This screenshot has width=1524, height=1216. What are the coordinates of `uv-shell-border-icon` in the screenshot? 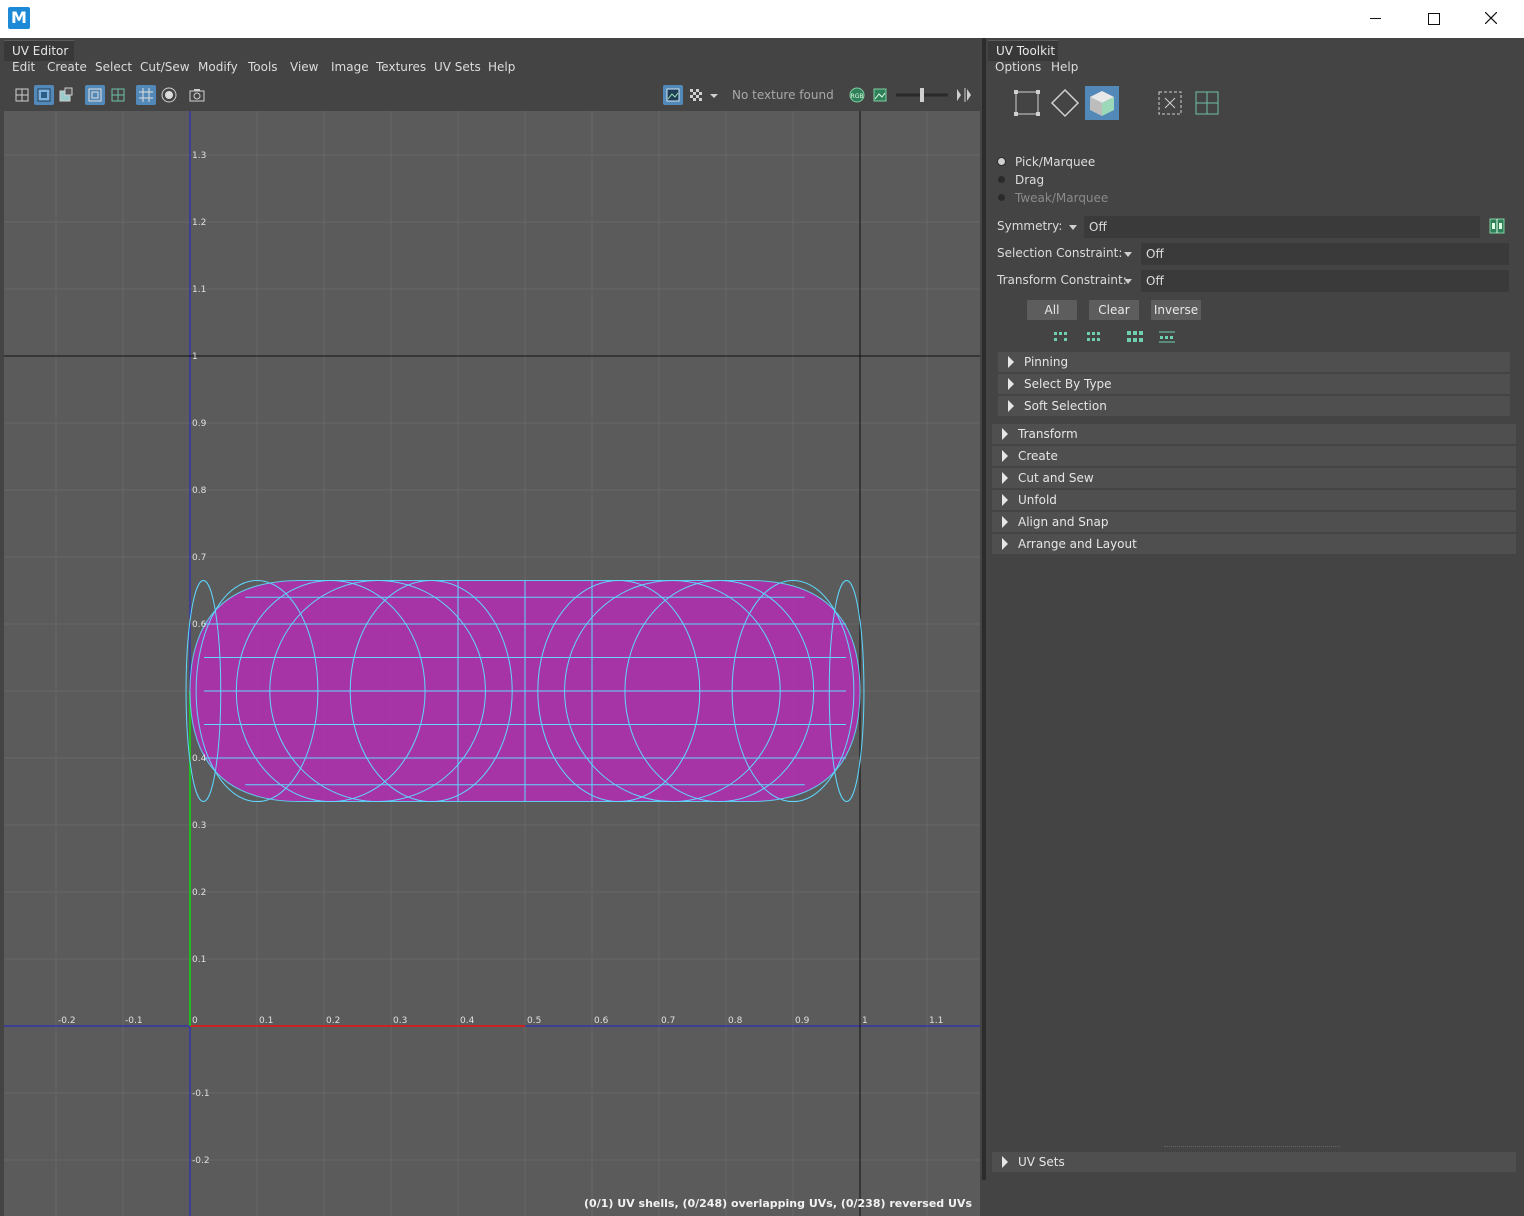 It's located at (95, 95).